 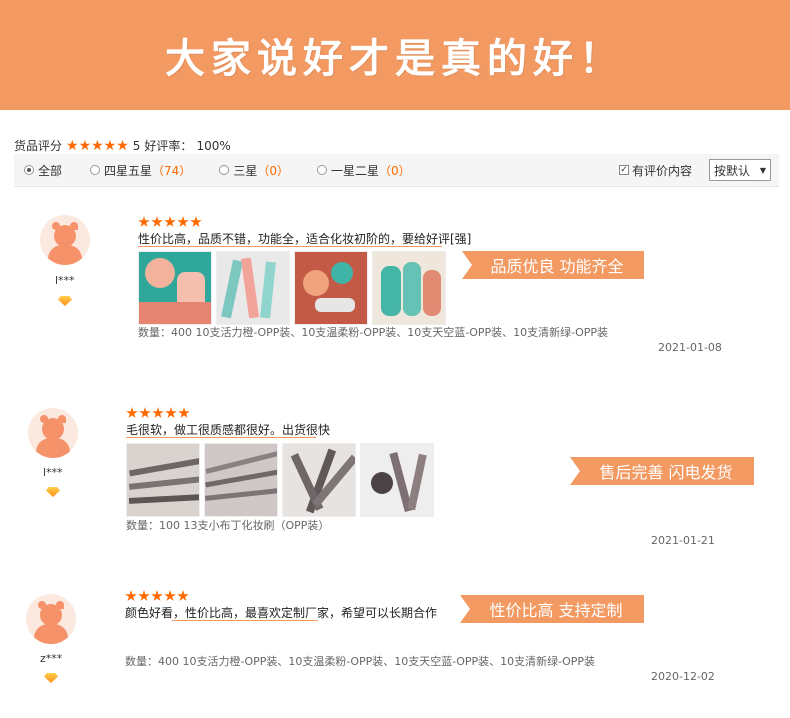 I want to click on review-comment: 毛很软，做工很质感都很好。出货很快, so click(x=228, y=430).